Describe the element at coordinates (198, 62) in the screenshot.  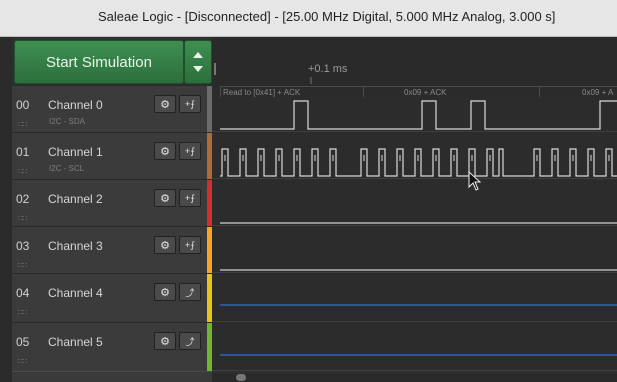
I see `start-options-button` at that location.